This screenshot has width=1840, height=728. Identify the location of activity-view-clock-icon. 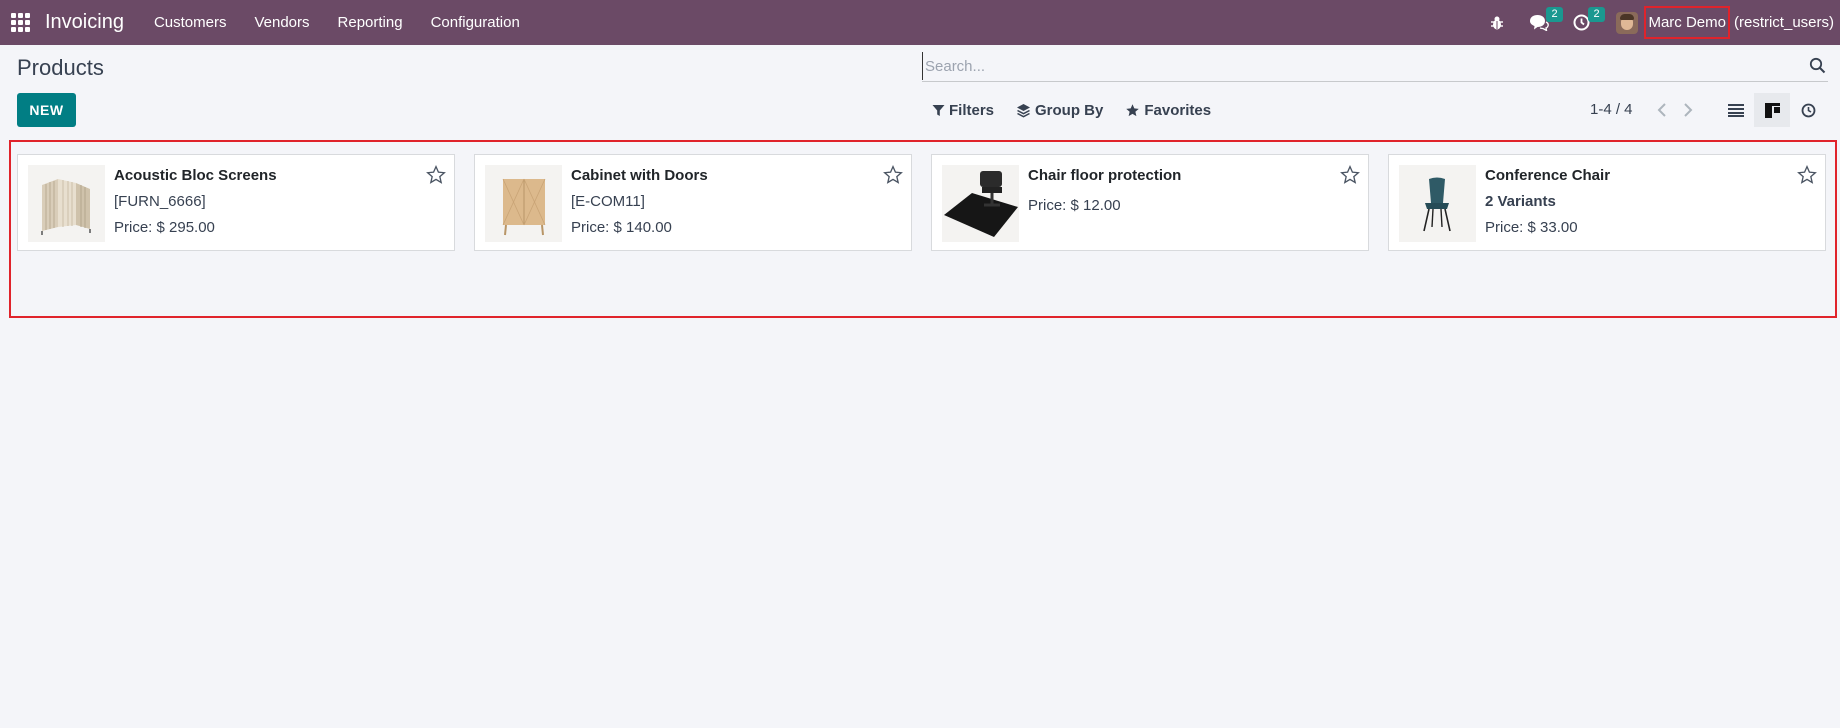
(1808, 110).